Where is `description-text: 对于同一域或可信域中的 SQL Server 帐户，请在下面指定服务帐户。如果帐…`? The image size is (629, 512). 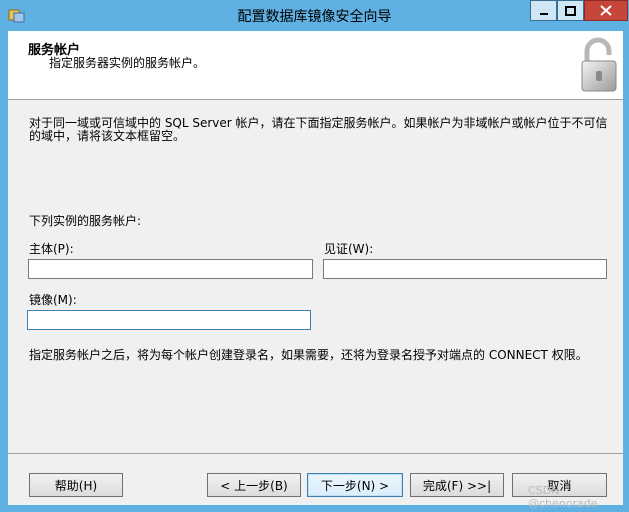 description-text: 对于同一域或可信域中的 SQL Server 帐户，请在下面指定服务帐户。如果帐… is located at coordinates (318, 129).